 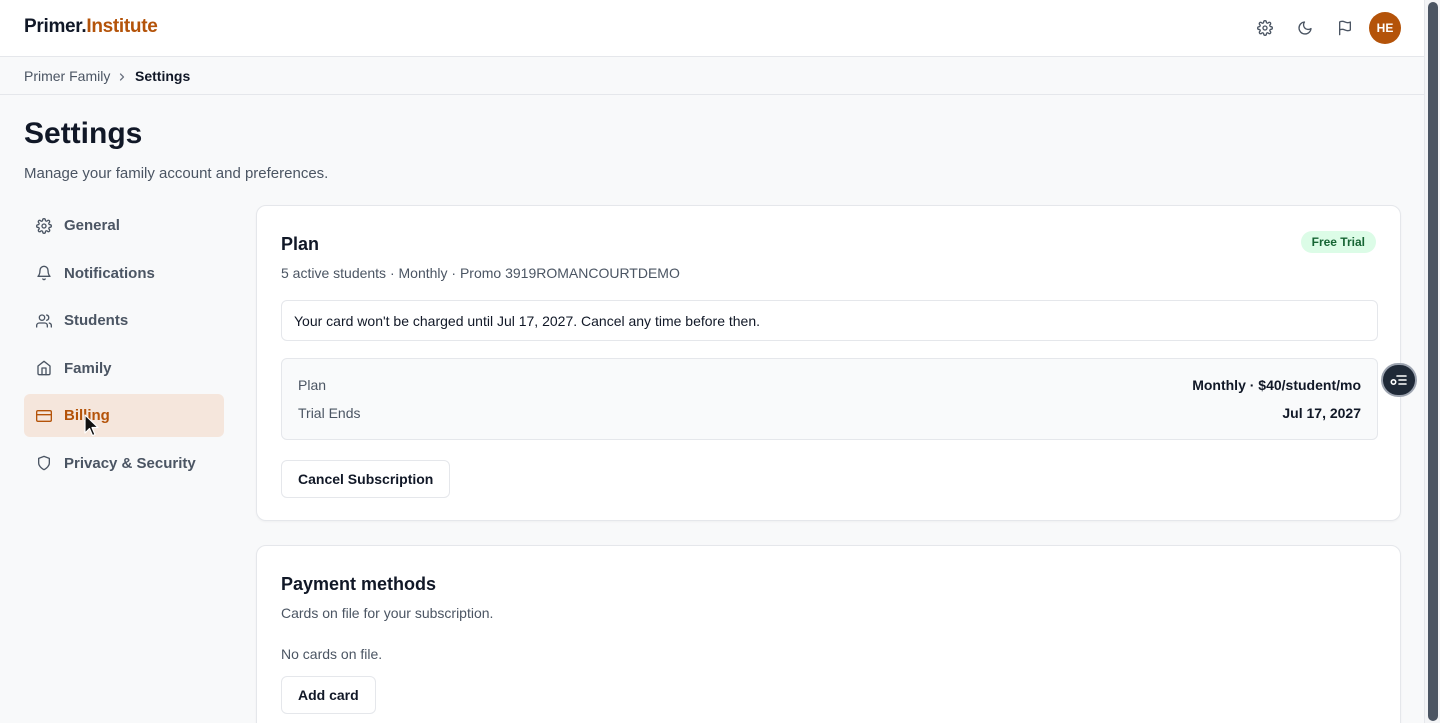 I want to click on breadcrumb-parent-link: Primer Family, so click(x=67, y=76).